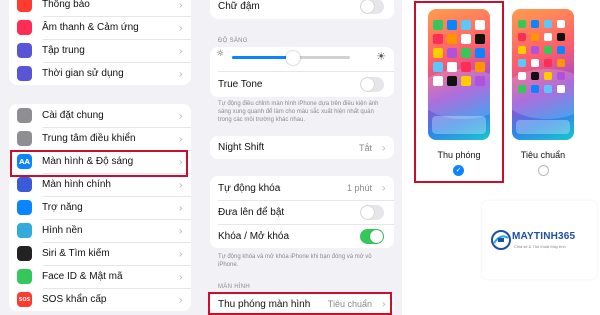 Image resolution: width=600 pixels, height=315 pixels. What do you see at coordinates (540, 246) in the screenshot?
I see `watermark-tagline: Chia sẻ & Thủ thuật Máy tính` at bounding box center [540, 246].